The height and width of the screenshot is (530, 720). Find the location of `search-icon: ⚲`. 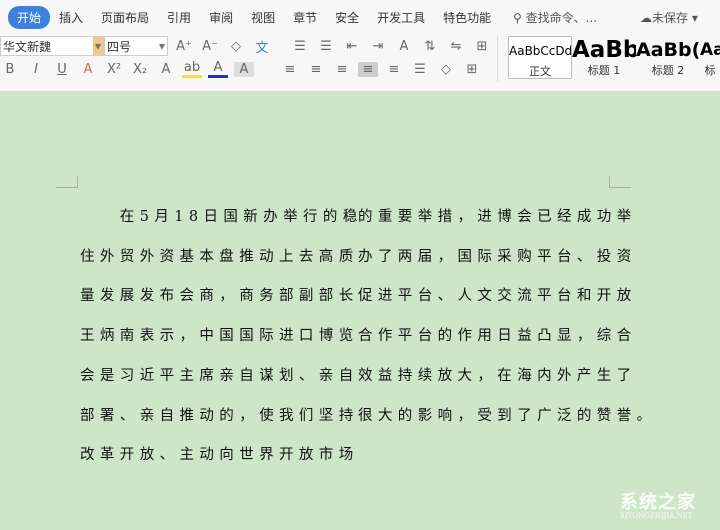

search-icon: ⚲ is located at coordinates (519, 18).